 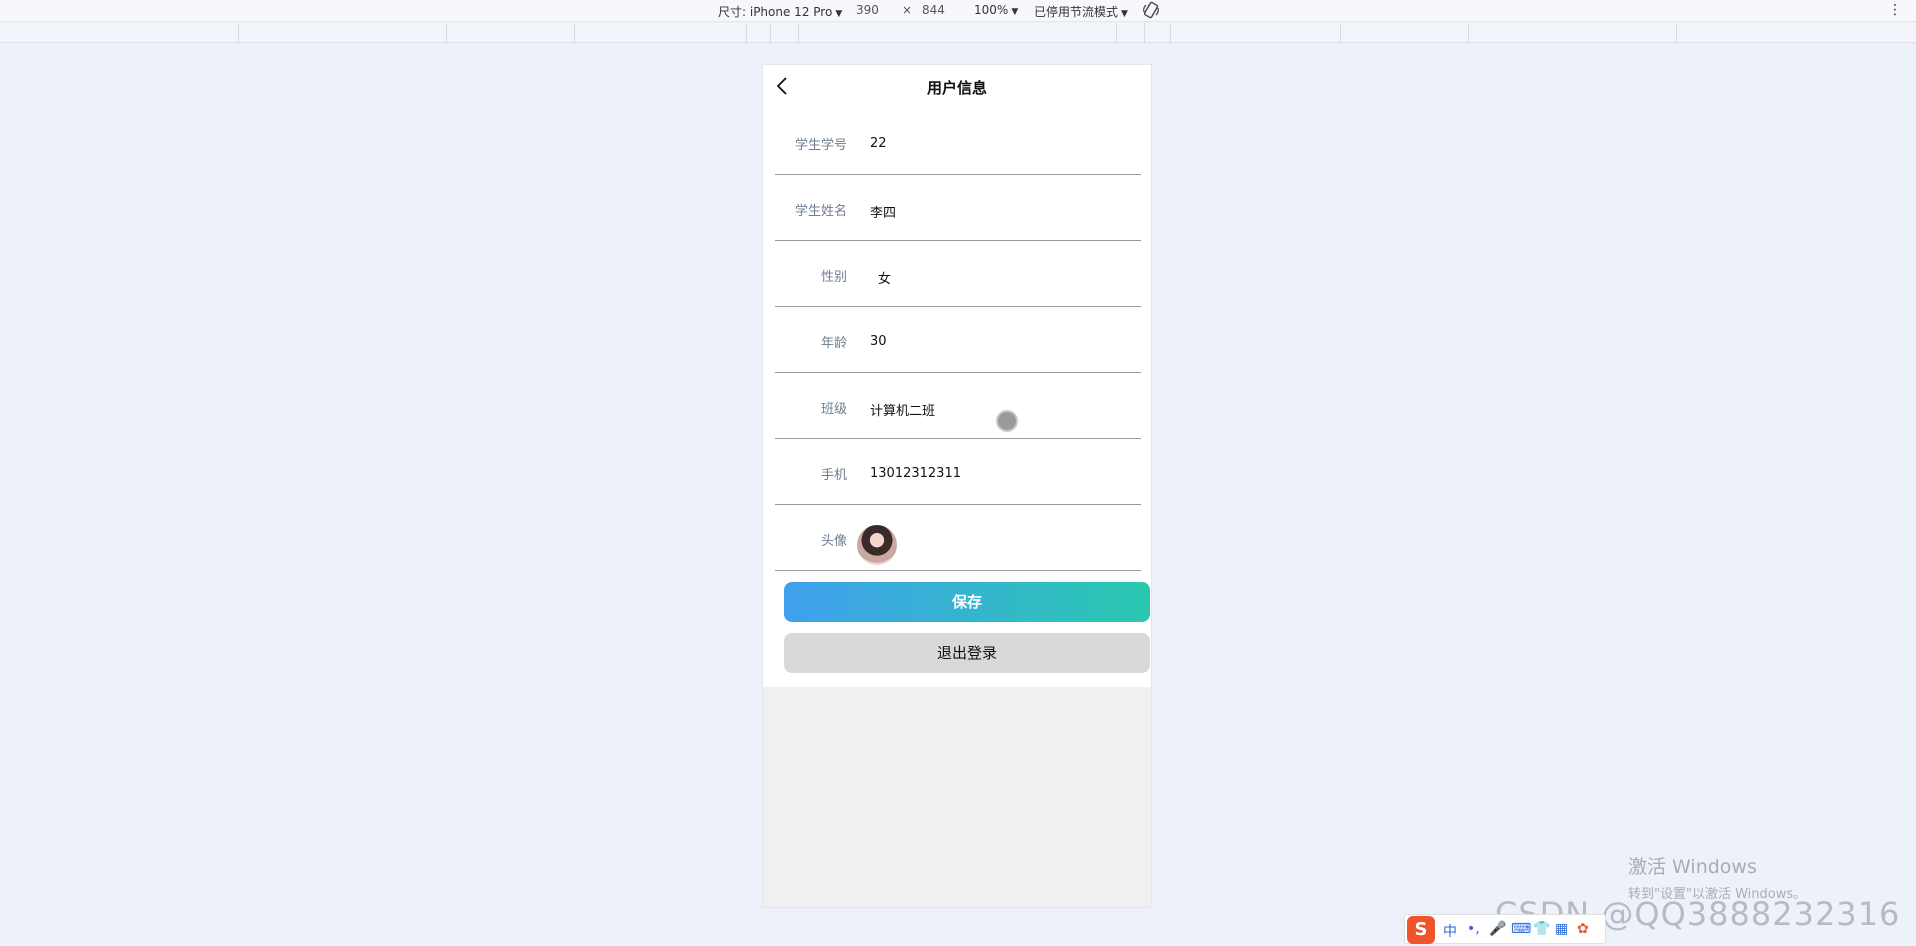 I want to click on gender-select: 女, so click(x=884, y=277).